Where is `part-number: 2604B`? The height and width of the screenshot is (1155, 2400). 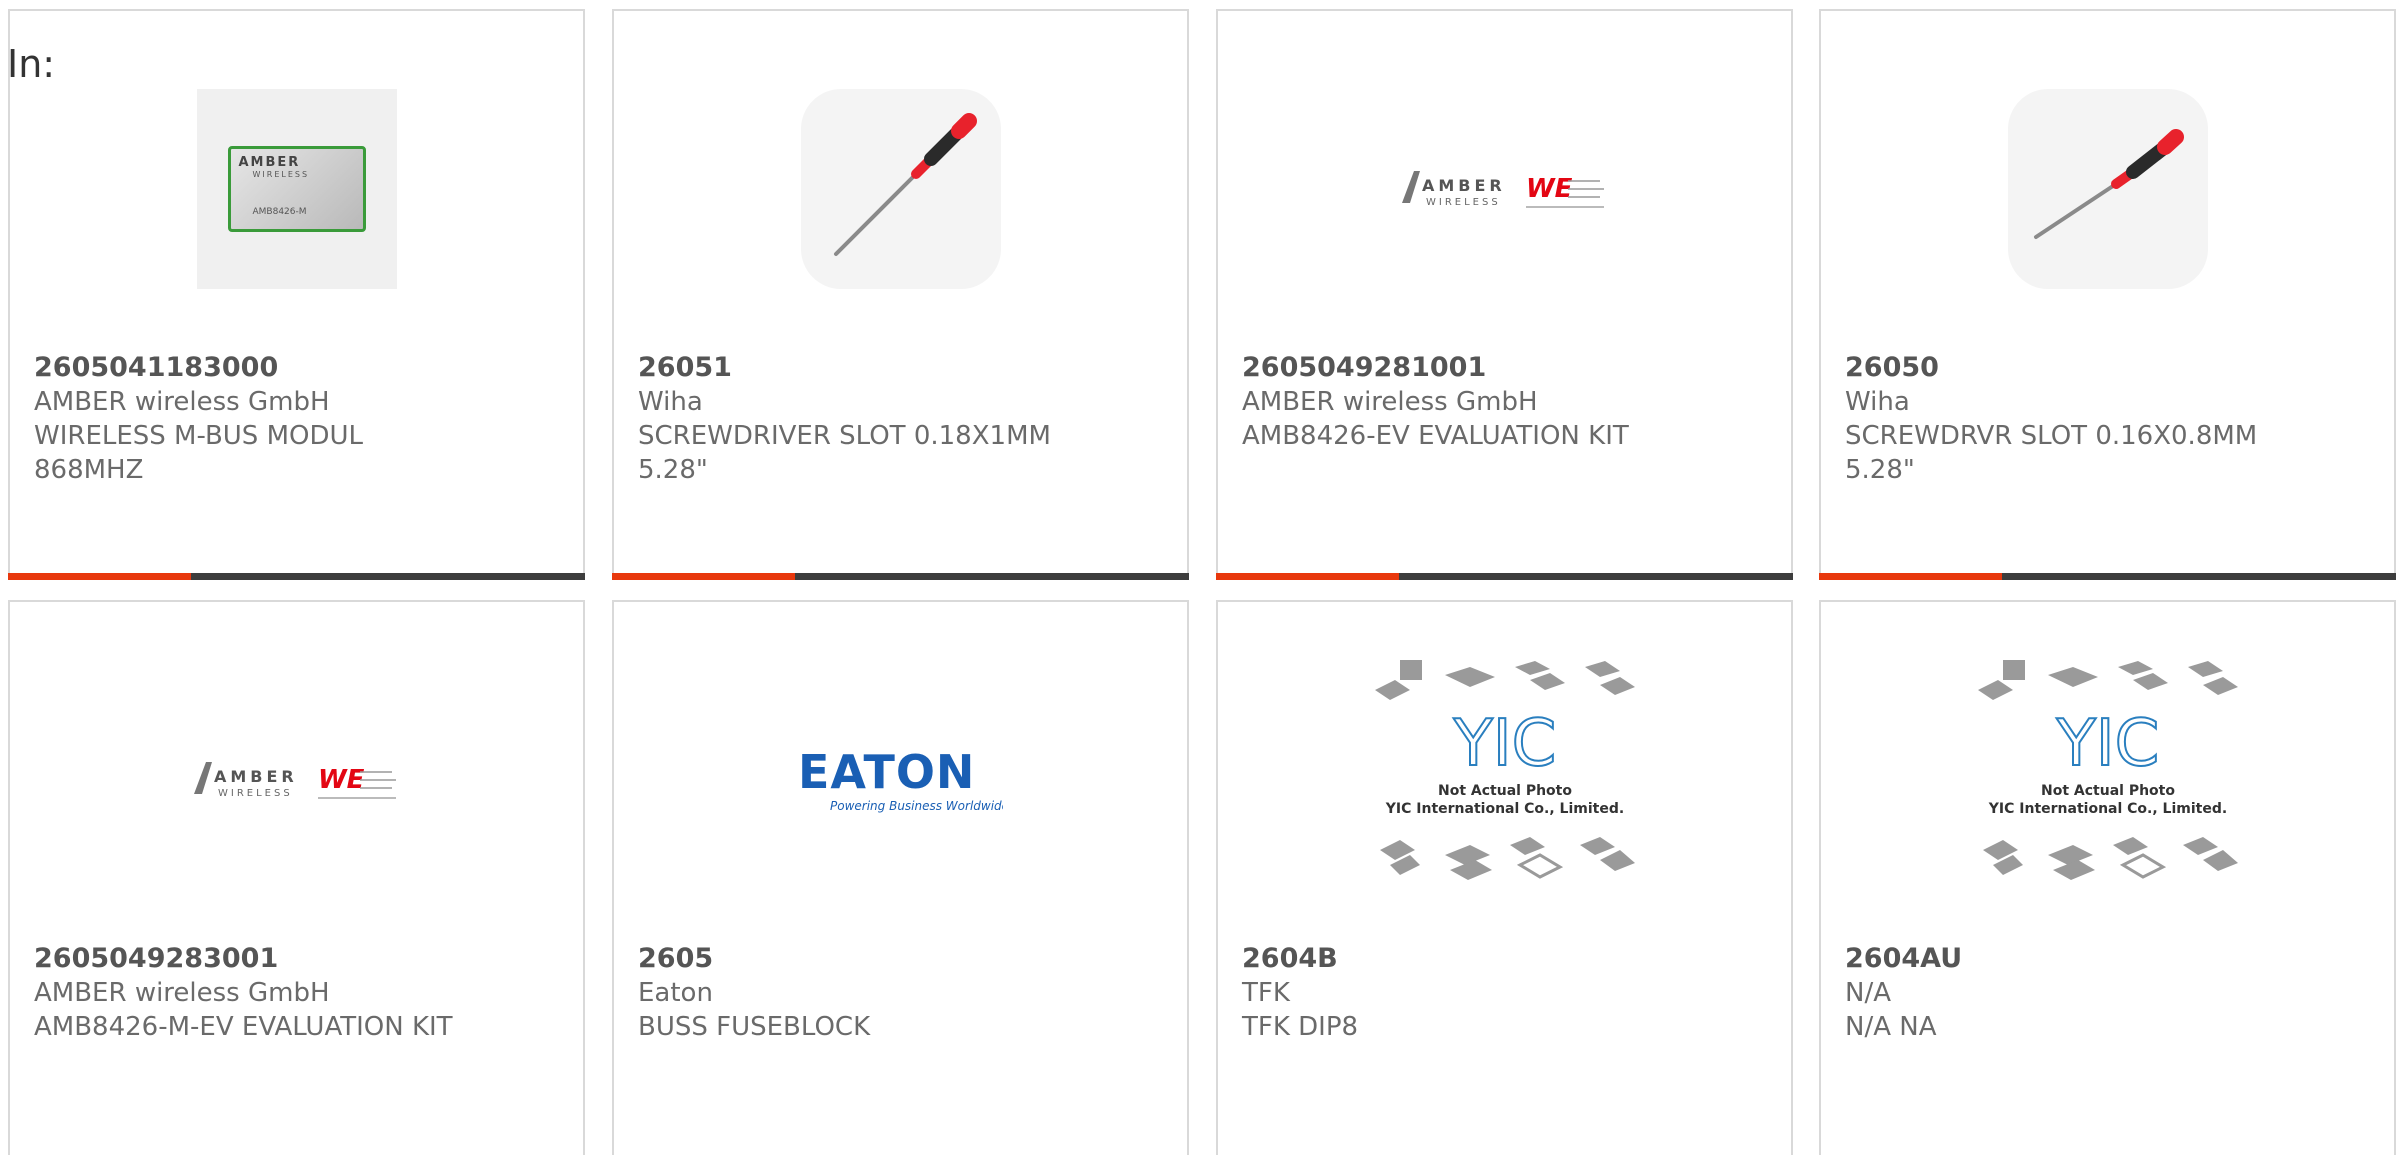 part-number: 2604B is located at coordinates (1506, 959).